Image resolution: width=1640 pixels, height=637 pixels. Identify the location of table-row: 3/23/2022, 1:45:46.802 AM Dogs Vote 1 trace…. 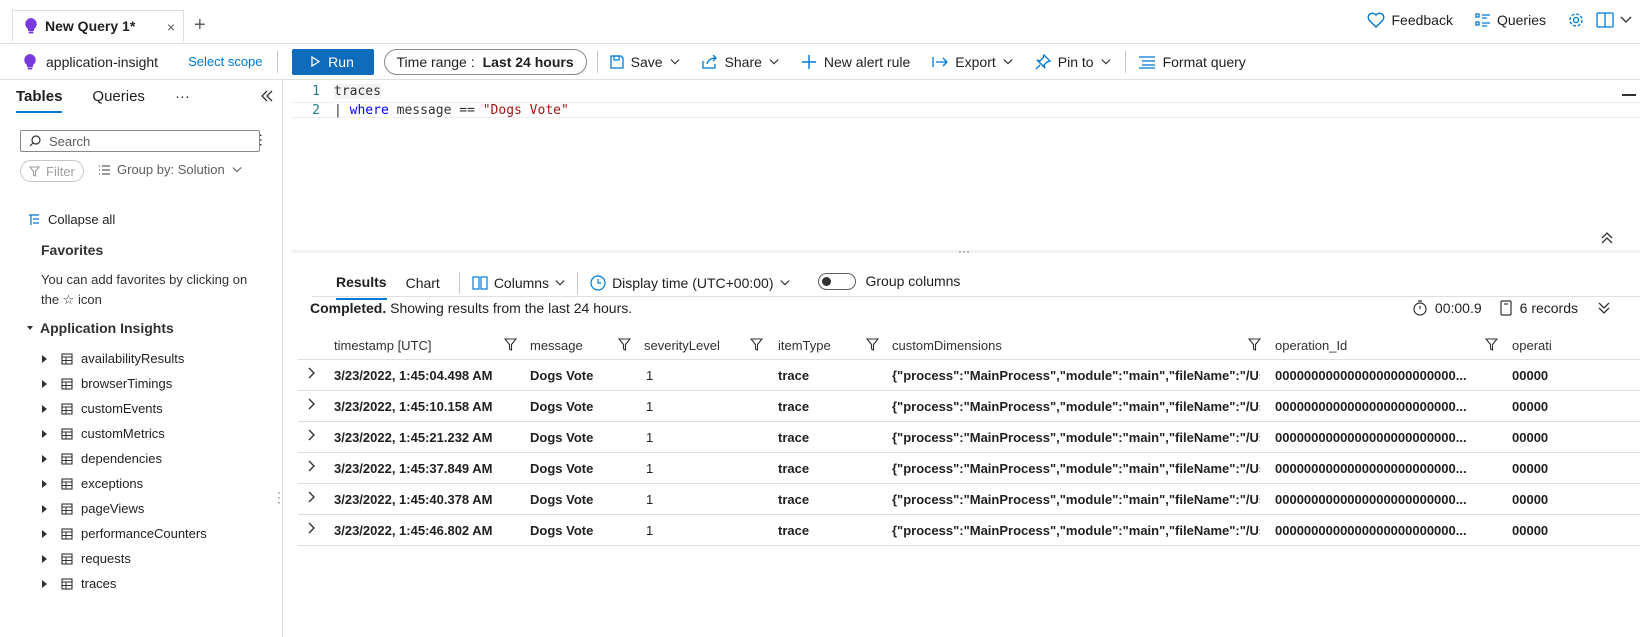
(969, 530).